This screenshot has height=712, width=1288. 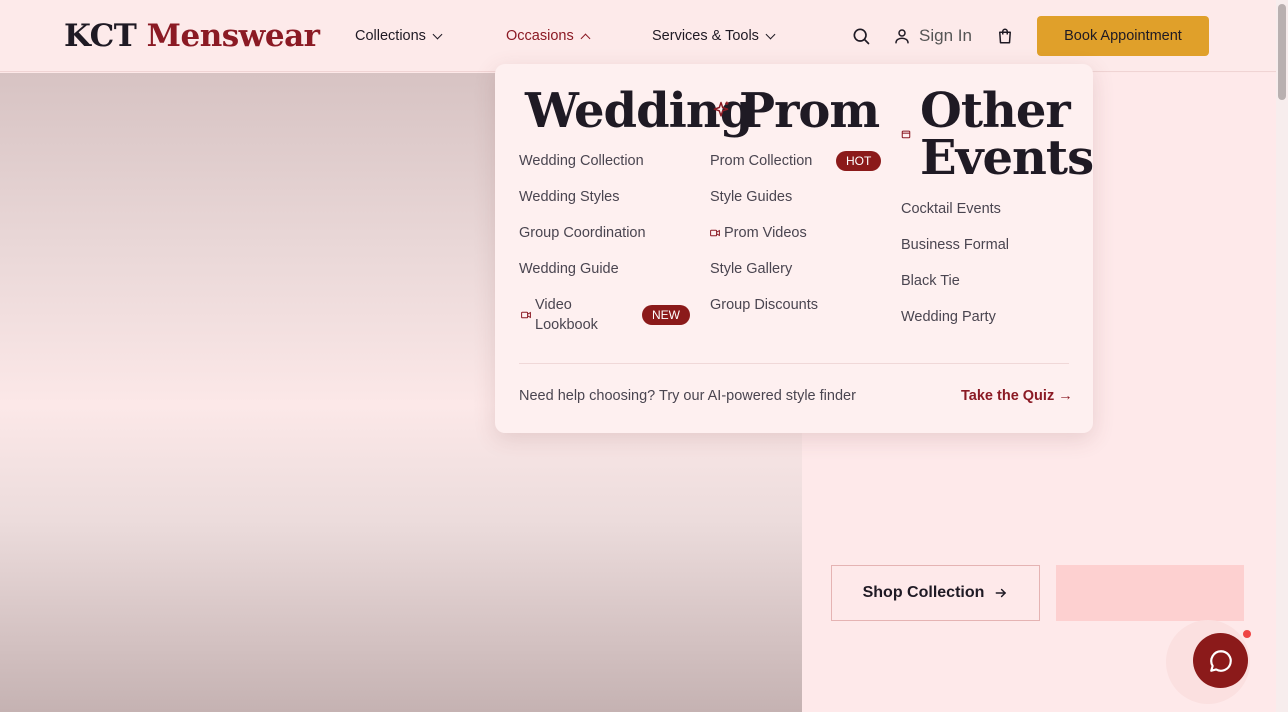 What do you see at coordinates (955, 245) in the screenshot?
I see `business-formal-link: Business Formal` at bounding box center [955, 245].